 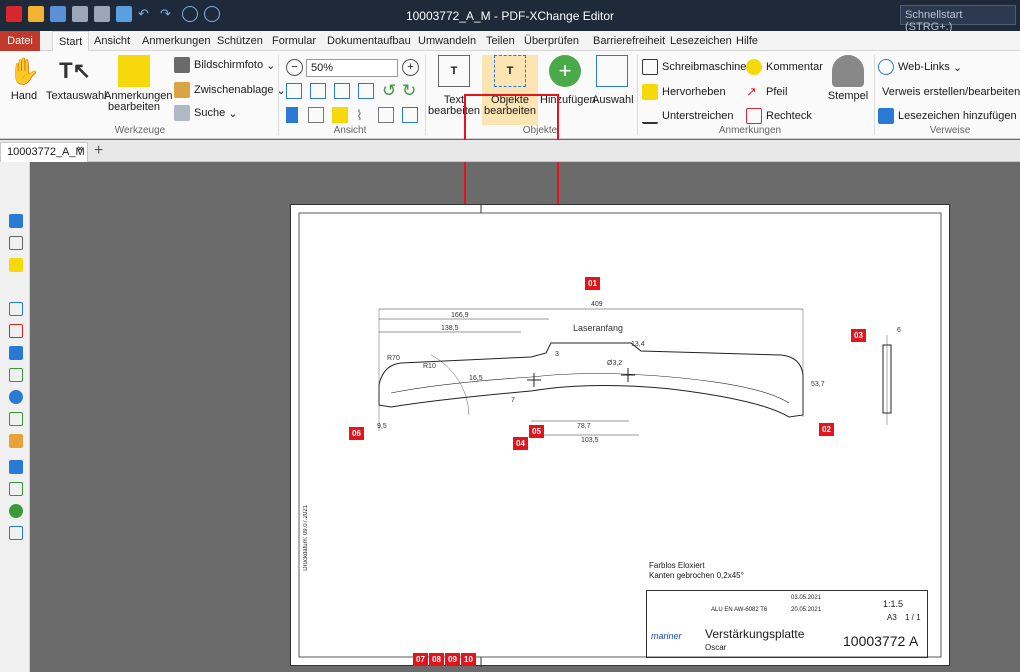 I want to click on new-tab-button: +, so click(x=98, y=151).